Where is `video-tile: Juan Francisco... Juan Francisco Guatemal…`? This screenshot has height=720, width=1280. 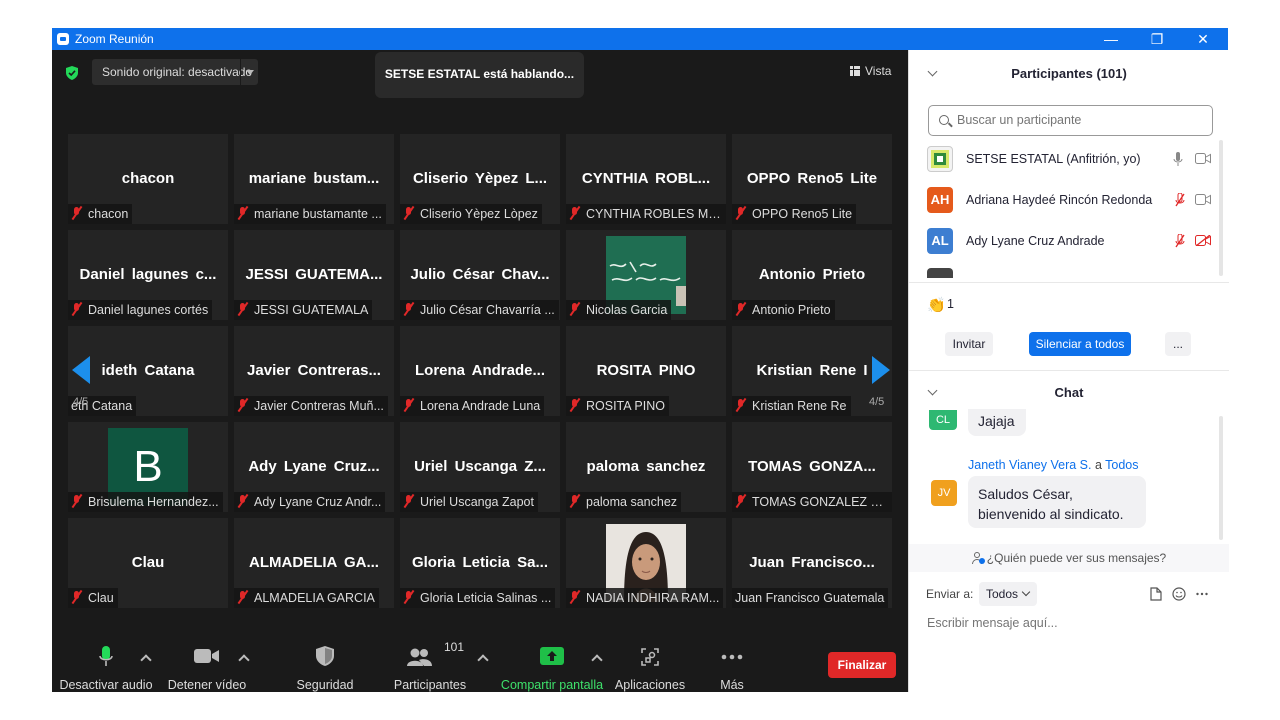
video-tile: Juan Francisco... Juan Francisco Guatemal… is located at coordinates (812, 563).